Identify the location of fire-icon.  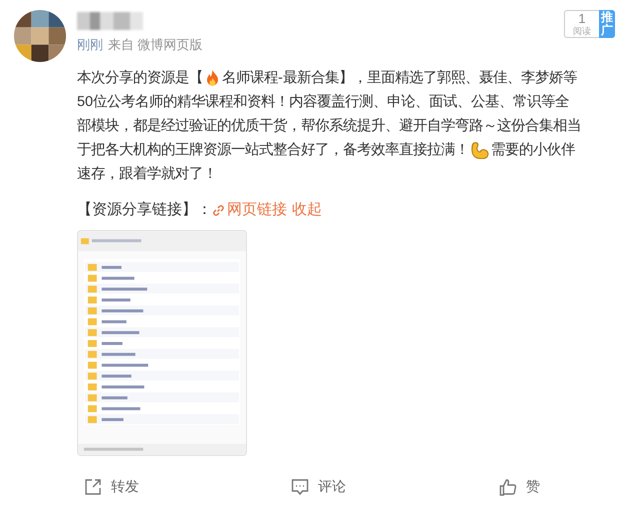
(212, 78).